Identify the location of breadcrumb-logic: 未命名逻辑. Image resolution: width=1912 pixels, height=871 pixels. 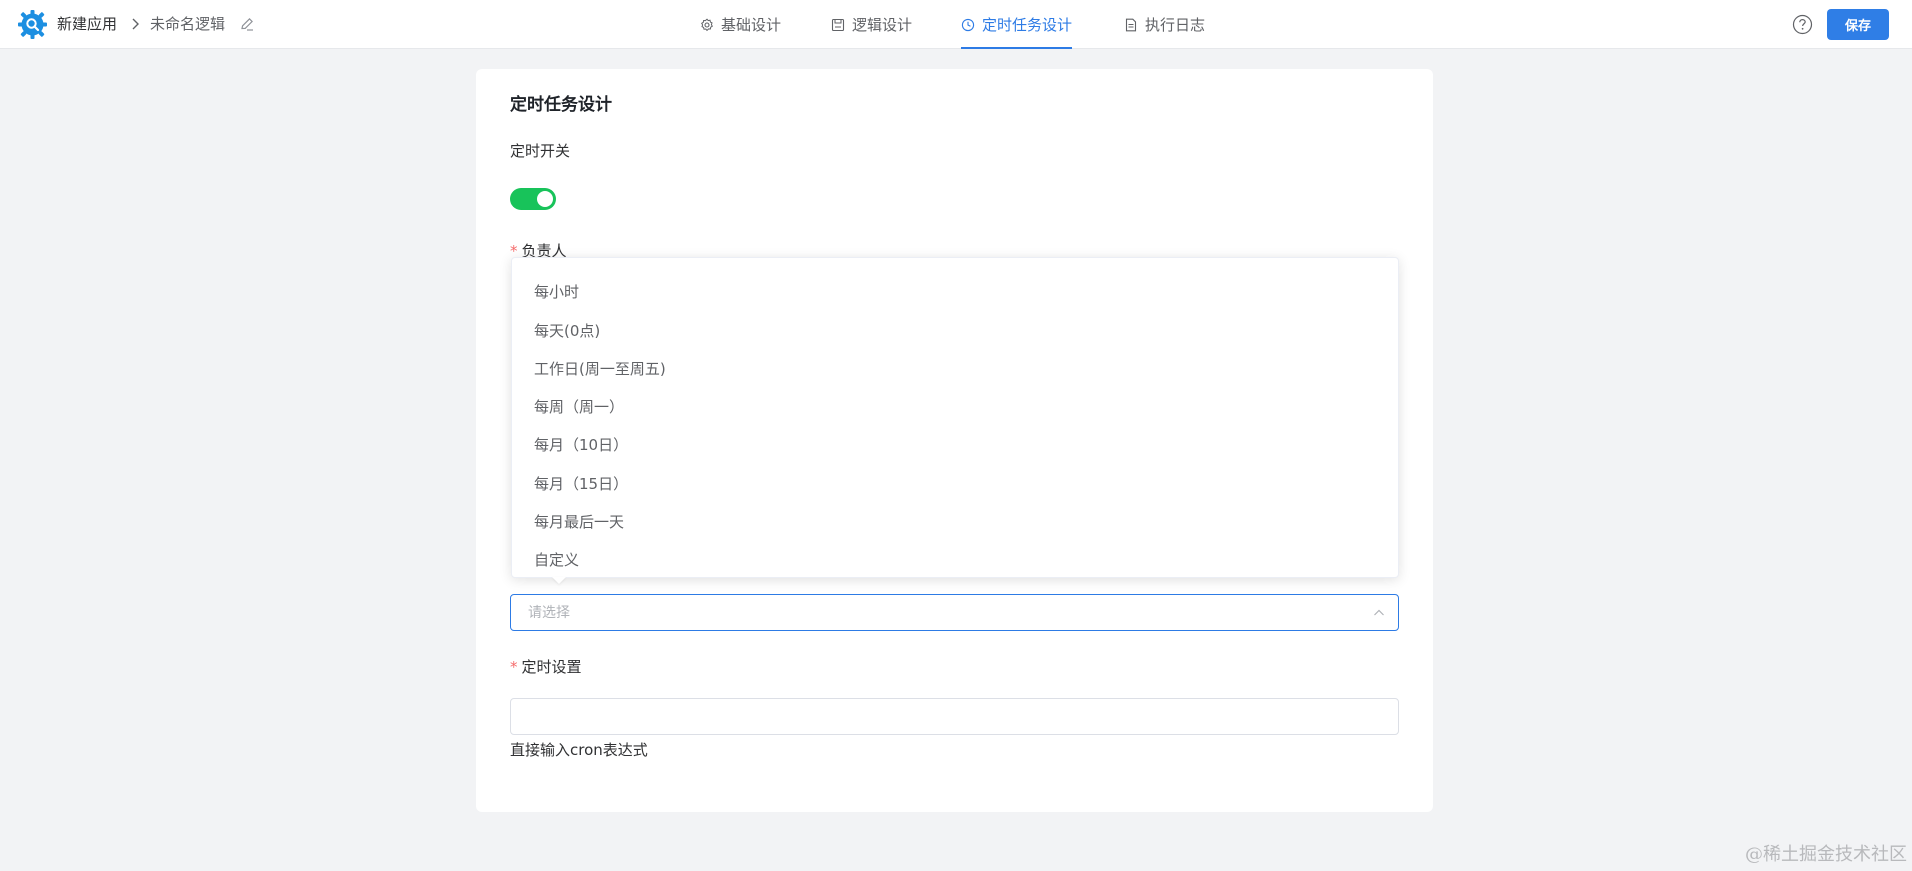
(188, 24).